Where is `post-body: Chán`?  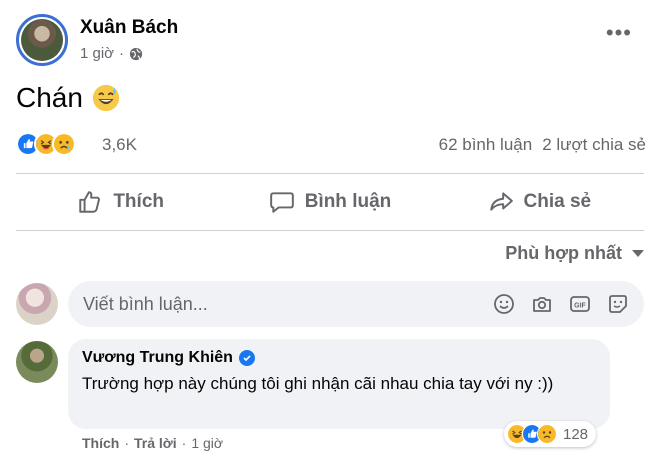
post-body: Chán is located at coordinates (49, 97).